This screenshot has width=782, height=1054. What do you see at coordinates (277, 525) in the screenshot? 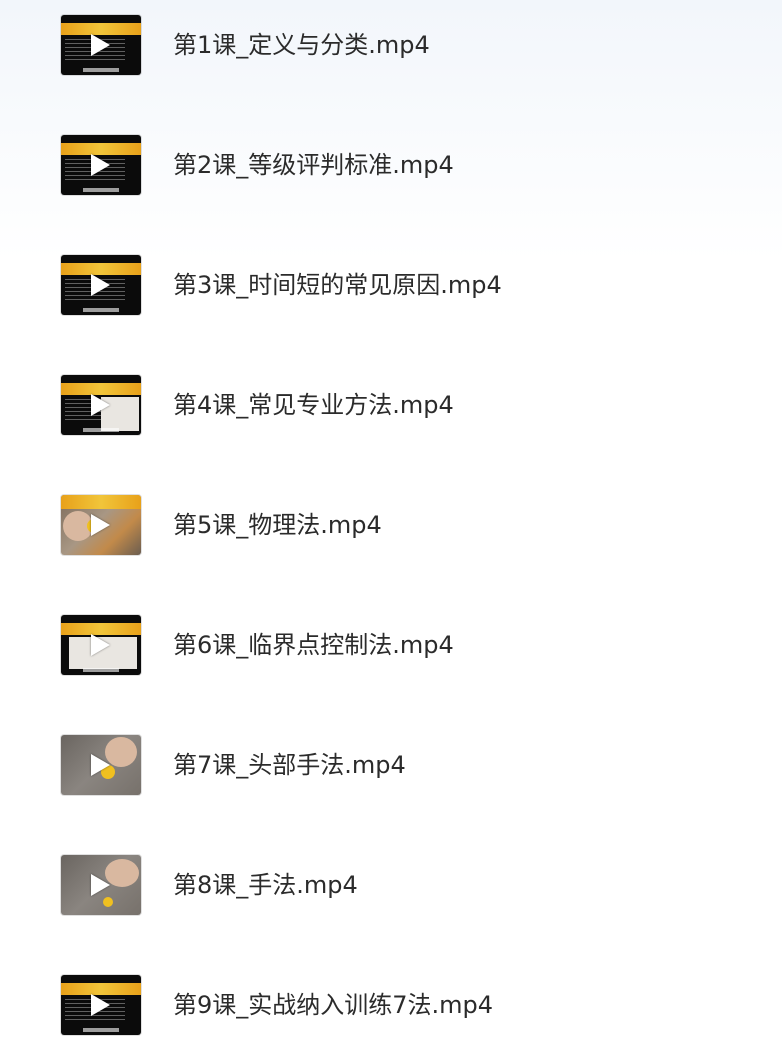
I see `file-name: 第5课_物理法.mp4` at bounding box center [277, 525].